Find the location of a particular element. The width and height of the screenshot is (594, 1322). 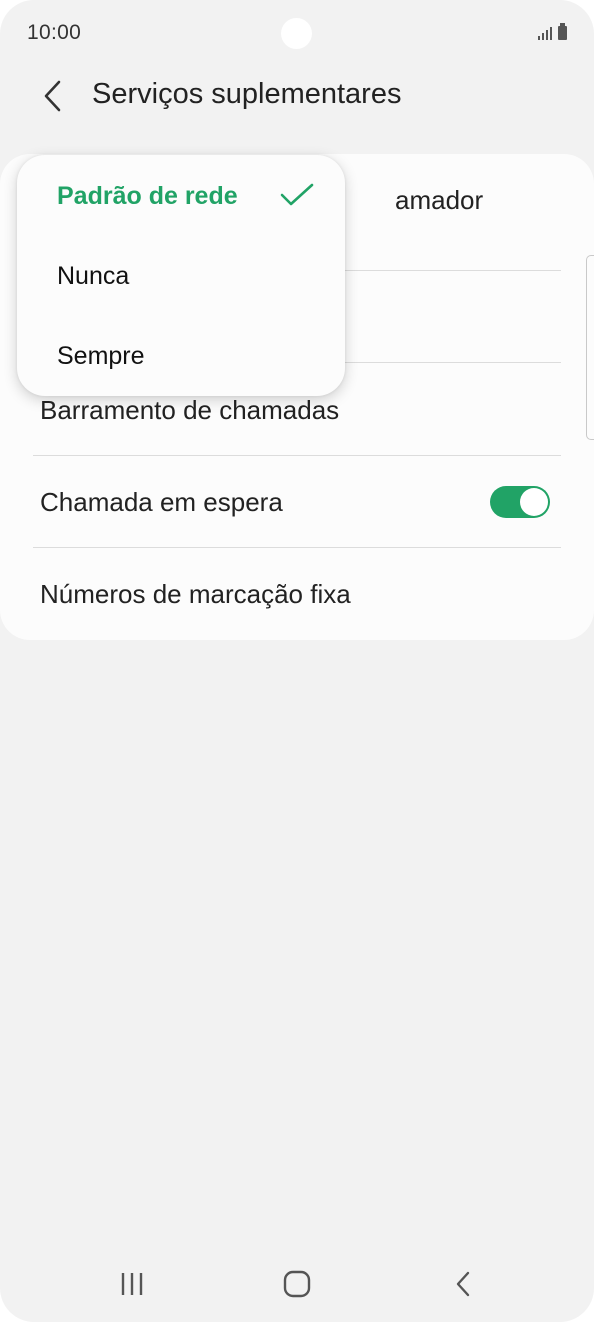

menu-item-label: Padrão de rede is located at coordinates (147, 195).